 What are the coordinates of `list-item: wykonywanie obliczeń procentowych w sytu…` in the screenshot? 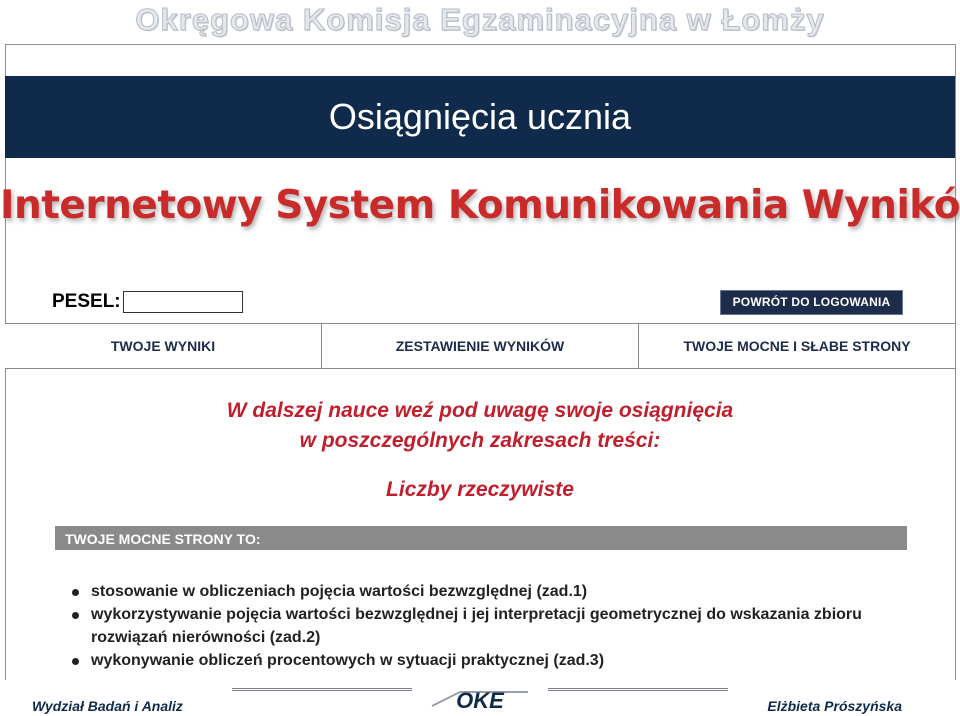 It's located at (495, 660).